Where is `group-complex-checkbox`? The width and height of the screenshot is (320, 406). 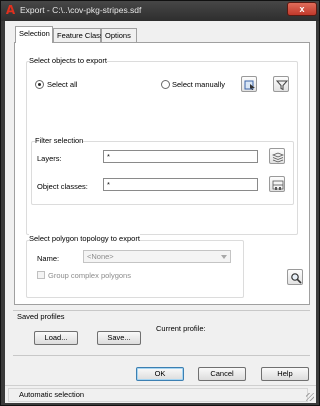 group-complex-checkbox is located at coordinates (41, 275).